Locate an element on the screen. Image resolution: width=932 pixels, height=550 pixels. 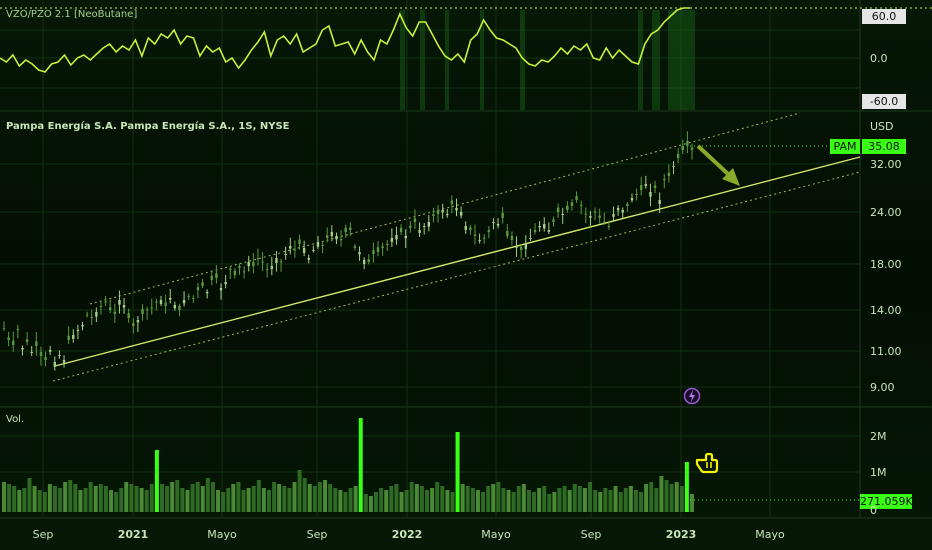
price-tick: 9.00 is located at coordinates (882, 387).